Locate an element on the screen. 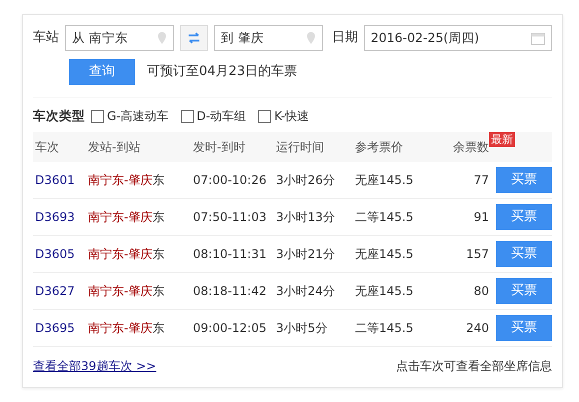  swap-arrows-icon is located at coordinates (193, 38).